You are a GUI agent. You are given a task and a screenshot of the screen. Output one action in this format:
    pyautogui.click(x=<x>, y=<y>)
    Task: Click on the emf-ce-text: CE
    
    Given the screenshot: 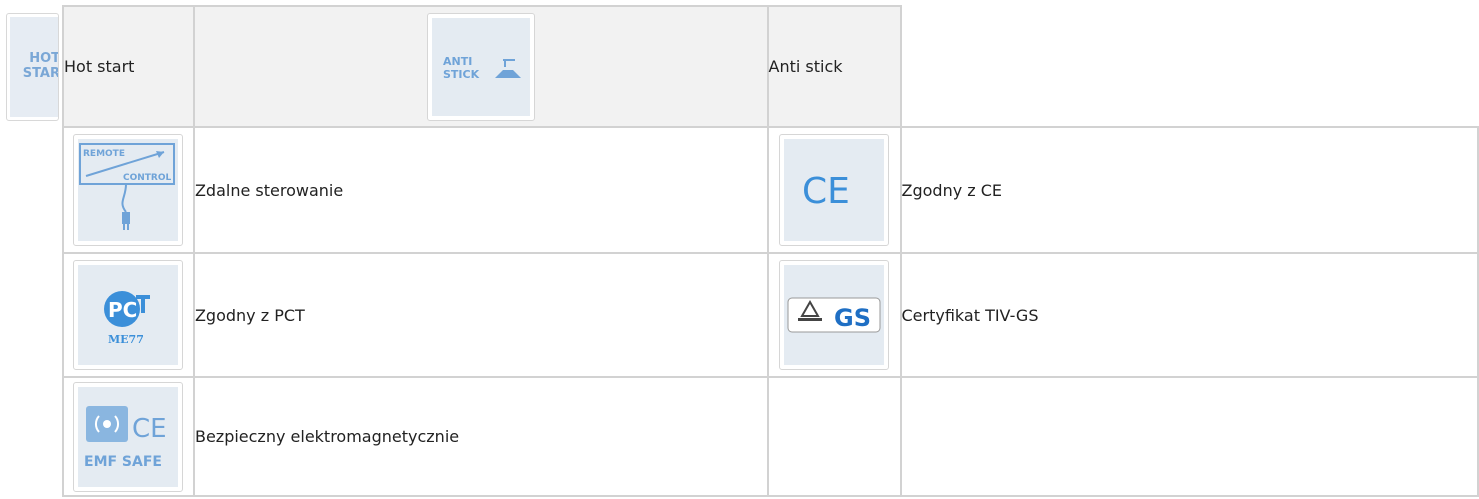 What is the action you would take?
    pyautogui.click(x=149, y=429)
    